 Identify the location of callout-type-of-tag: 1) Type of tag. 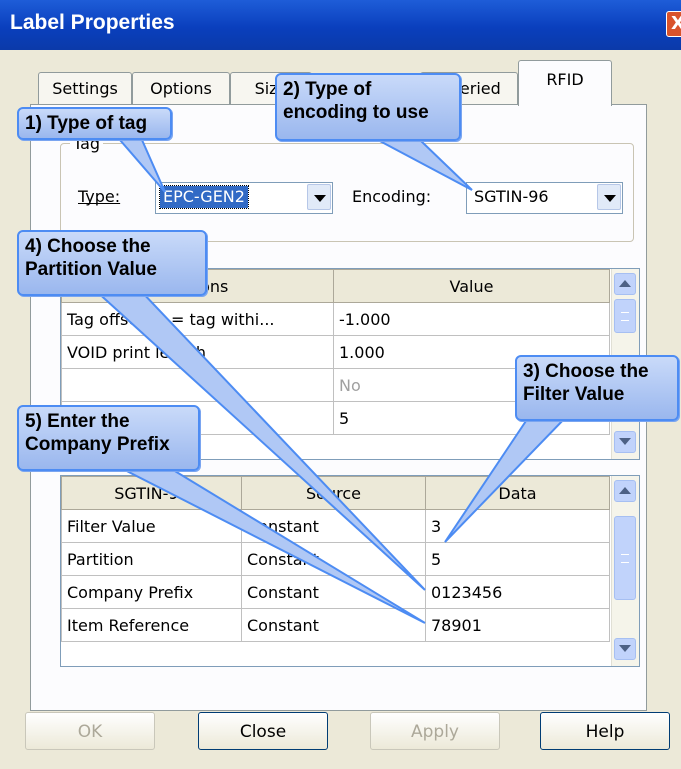
(94, 123).